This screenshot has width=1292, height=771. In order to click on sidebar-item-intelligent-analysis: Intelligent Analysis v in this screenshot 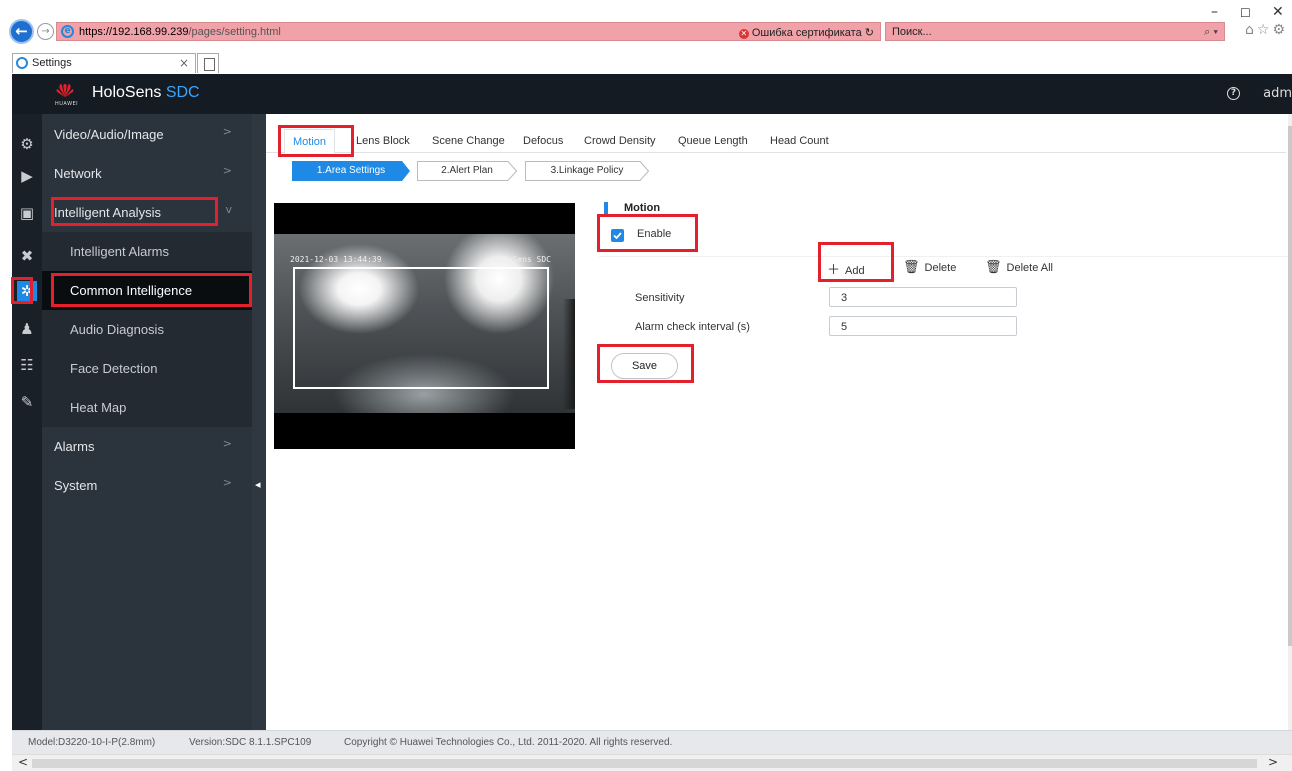, I will do `click(147, 212)`.